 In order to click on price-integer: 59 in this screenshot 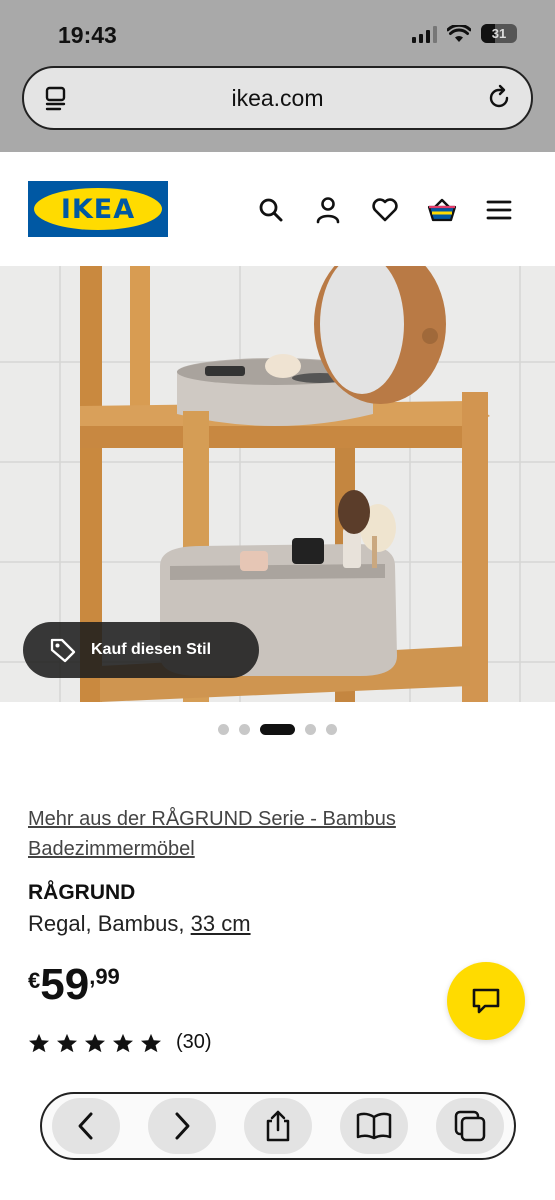, I will do `click(65, 984)`.